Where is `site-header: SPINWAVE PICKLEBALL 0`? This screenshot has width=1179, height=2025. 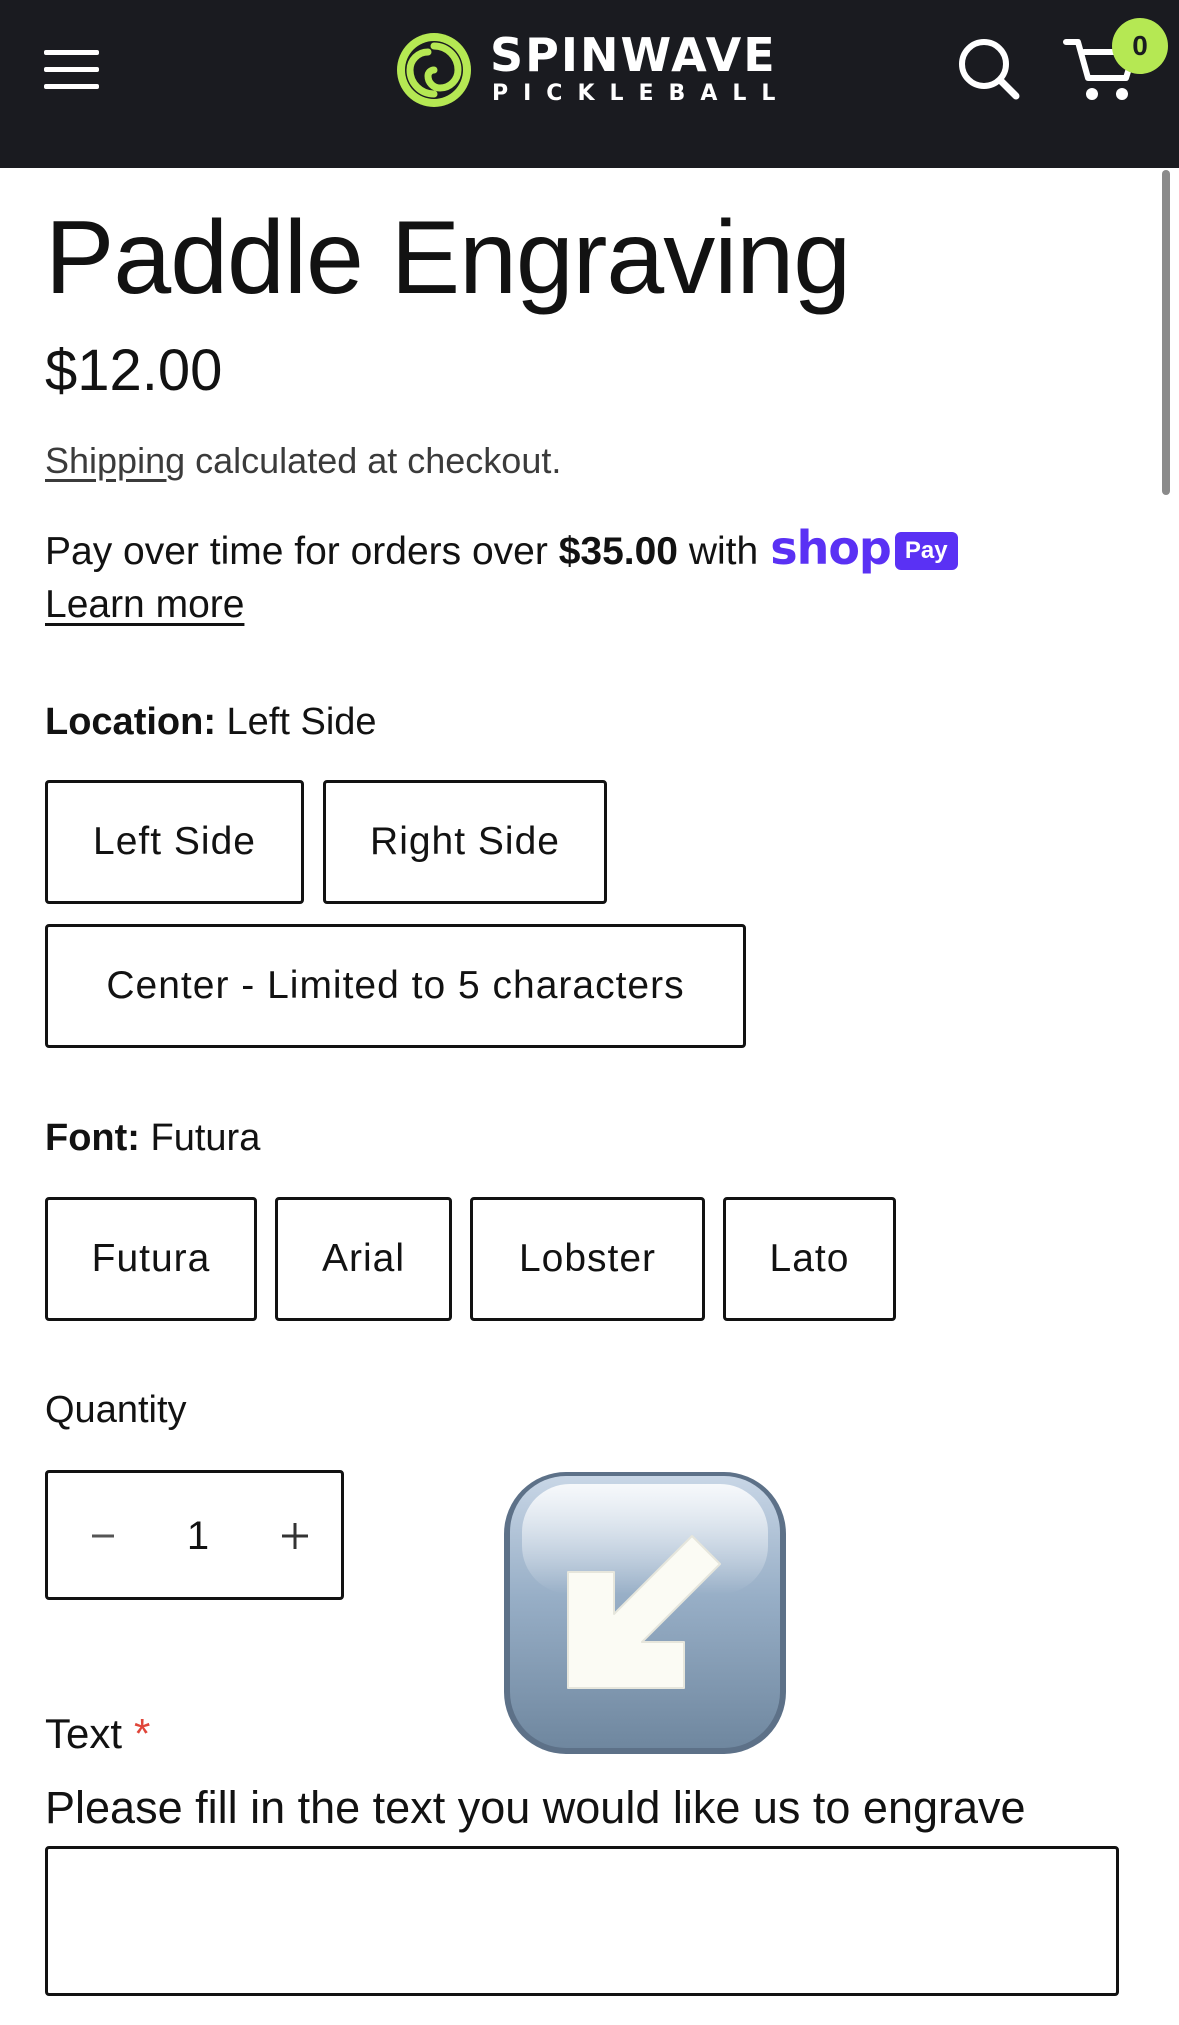 site-header: SPINWAVE PICKLEBALL 0 is located at coordinates (589, 84).